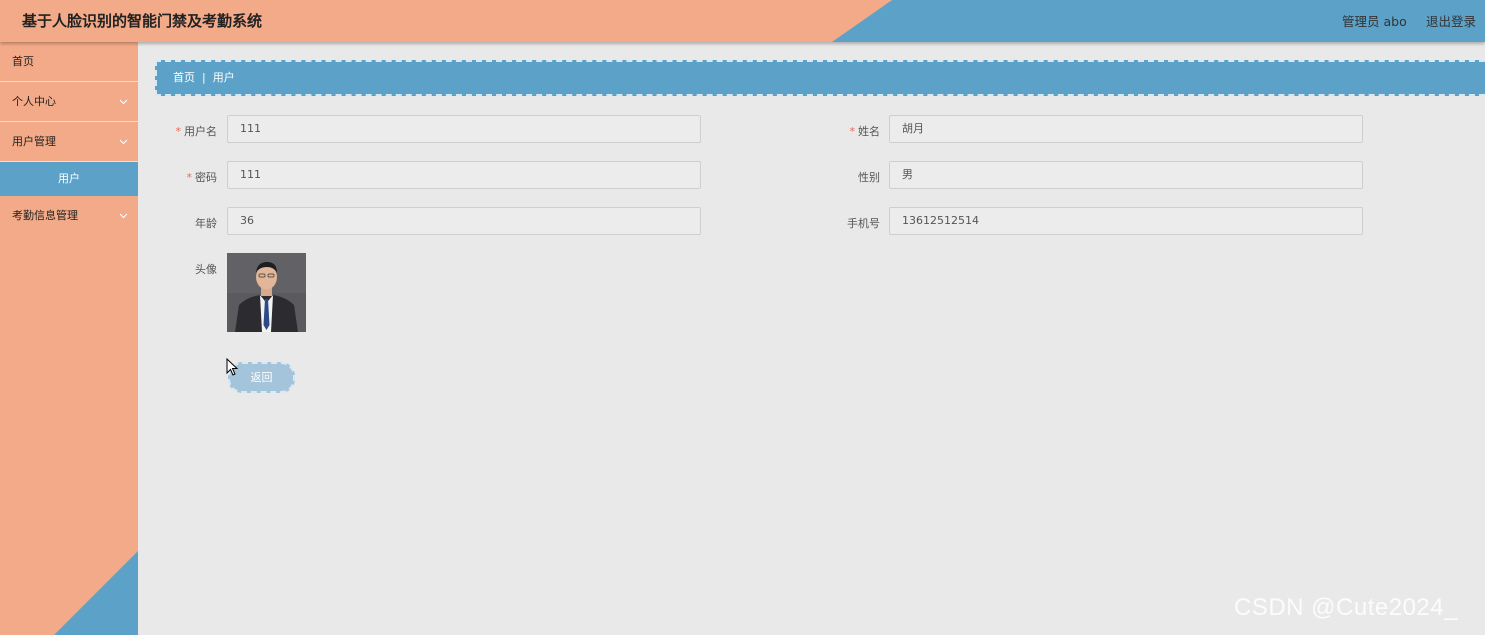 The image size is (1485, 635). Describe the element at coordinates (69, 338) in the screenshot. I see `sidebar: 首页 个人中心 用户管理 用户 考勤信息管理` at that location.